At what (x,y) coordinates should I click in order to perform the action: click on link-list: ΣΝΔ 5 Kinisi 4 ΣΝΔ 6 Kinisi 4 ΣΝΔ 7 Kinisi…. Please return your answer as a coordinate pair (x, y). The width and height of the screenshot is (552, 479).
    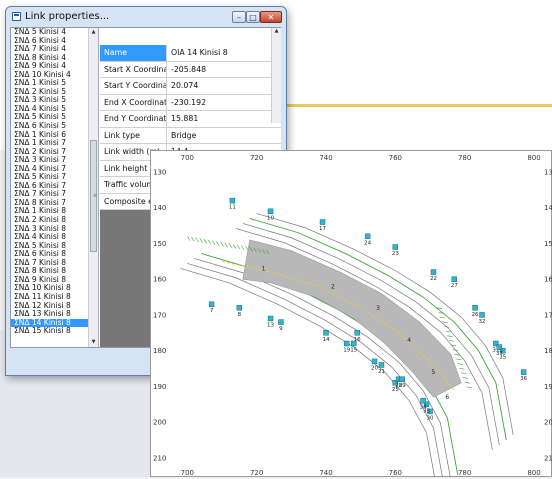
    Looking at the image, I should click on (55, 187).